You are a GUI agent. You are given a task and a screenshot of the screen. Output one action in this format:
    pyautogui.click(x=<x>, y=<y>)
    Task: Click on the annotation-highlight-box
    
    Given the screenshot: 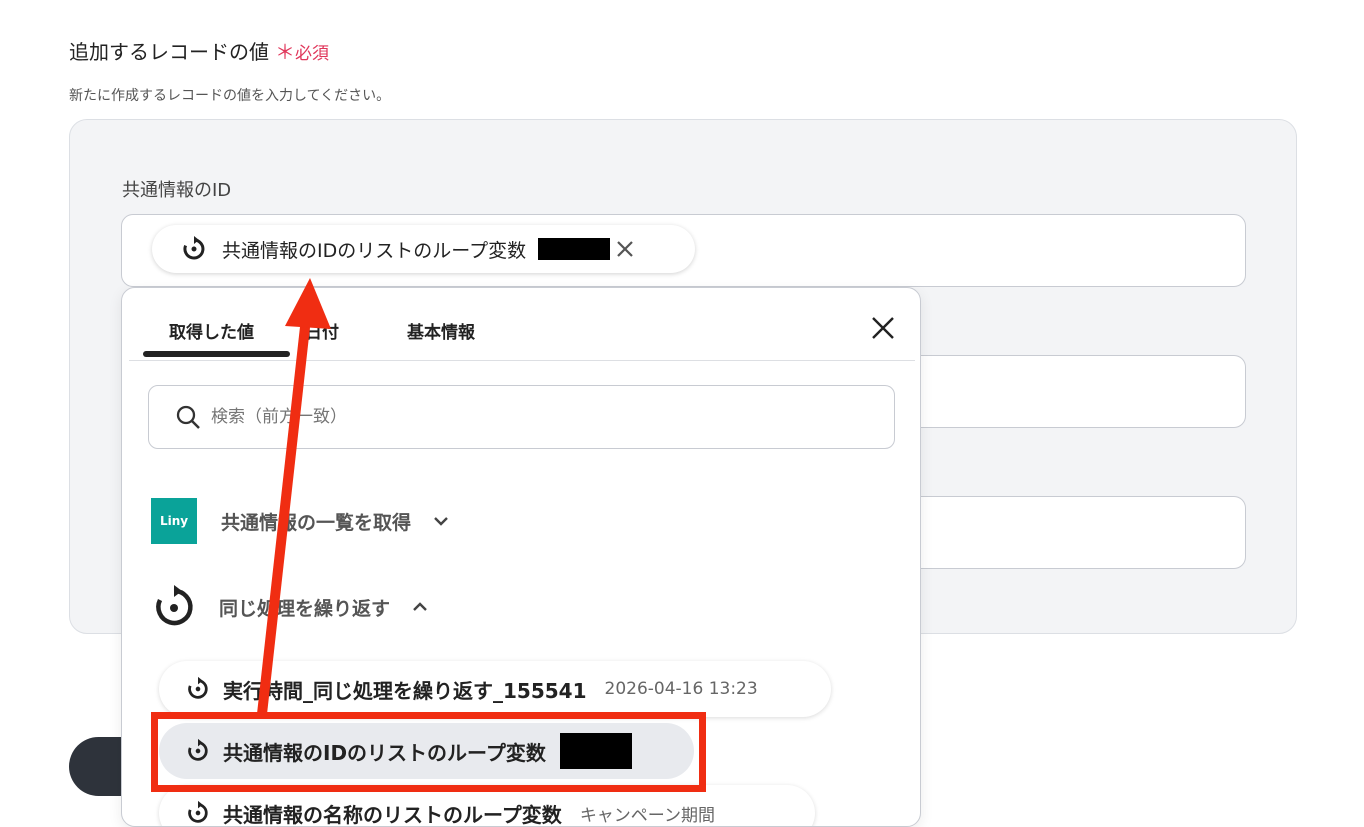 What is the action you would take?
    pyautogui.click(x=428, y=752)
    